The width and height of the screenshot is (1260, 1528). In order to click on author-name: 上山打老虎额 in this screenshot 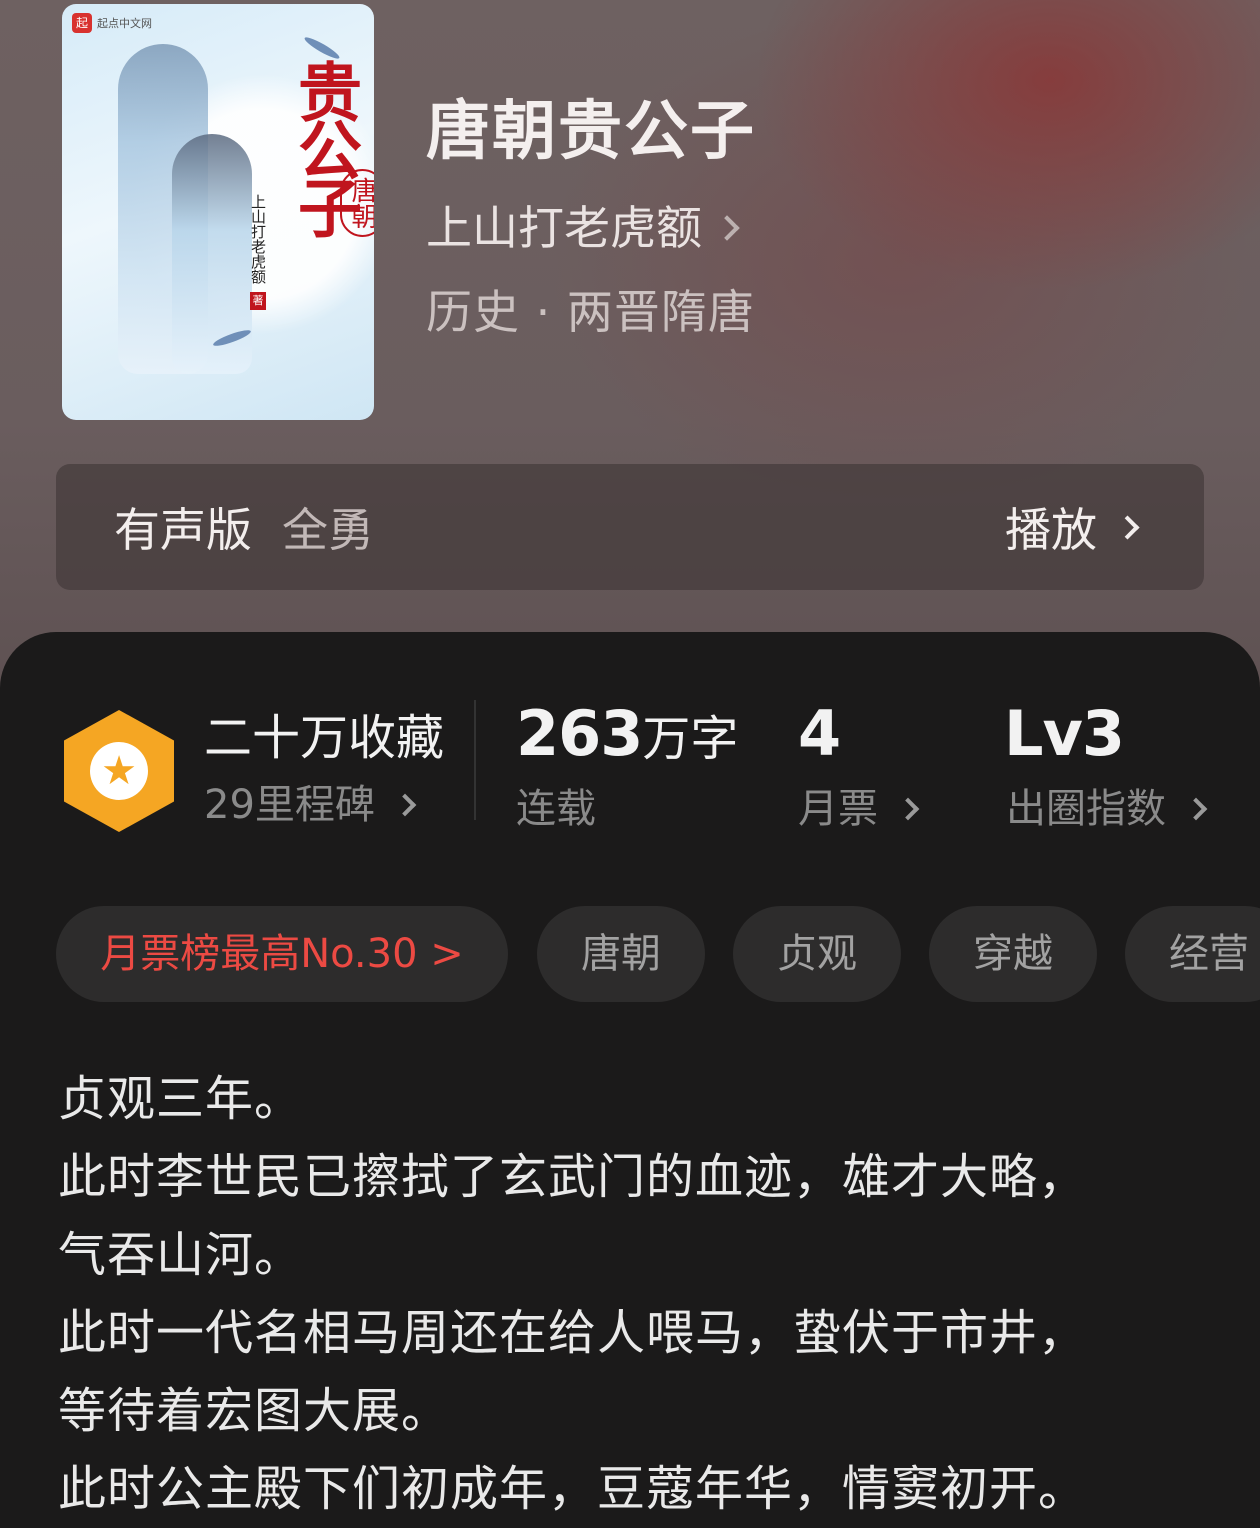, I will do `click(564, 228)`.